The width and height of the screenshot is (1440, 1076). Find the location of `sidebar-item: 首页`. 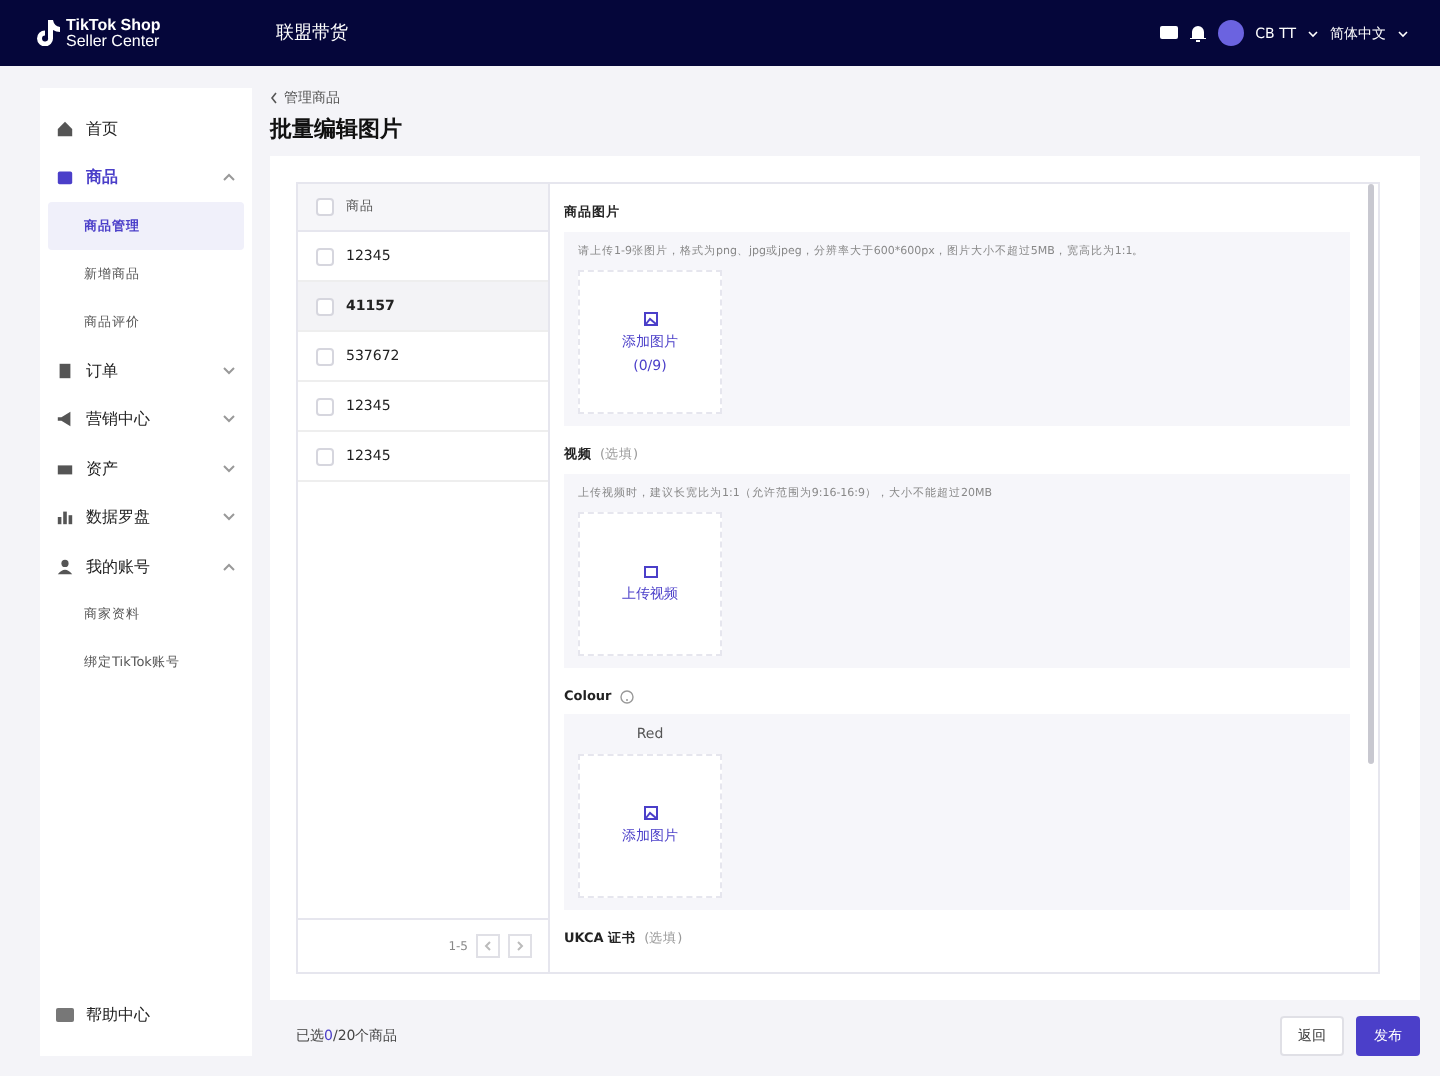

sidebar-item: 首页 is located at coordinates (146, 128).